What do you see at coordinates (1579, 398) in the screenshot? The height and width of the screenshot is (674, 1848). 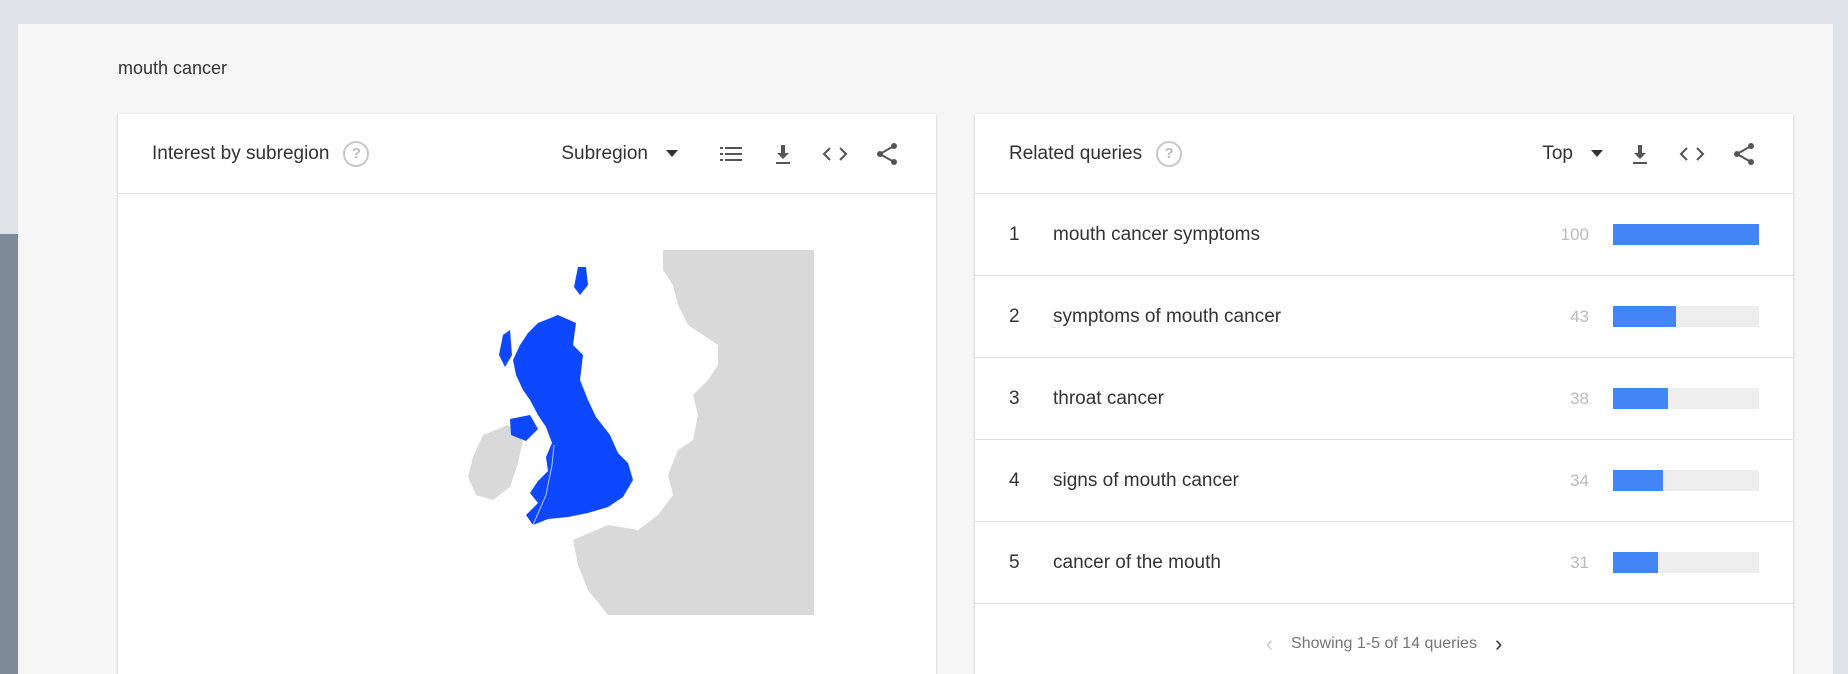 I see `query-value: 38` at bounding box center [1579, 398].